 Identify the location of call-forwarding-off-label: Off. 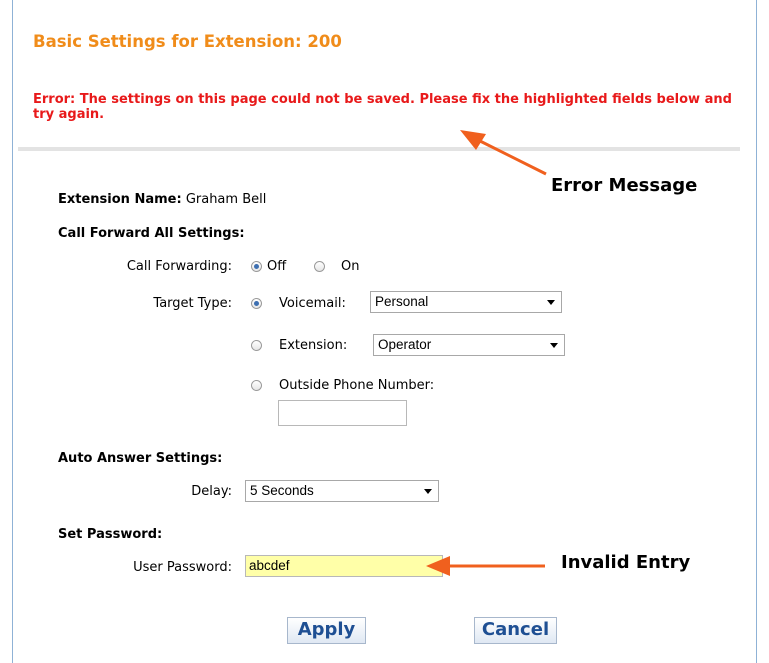
(277, 266).